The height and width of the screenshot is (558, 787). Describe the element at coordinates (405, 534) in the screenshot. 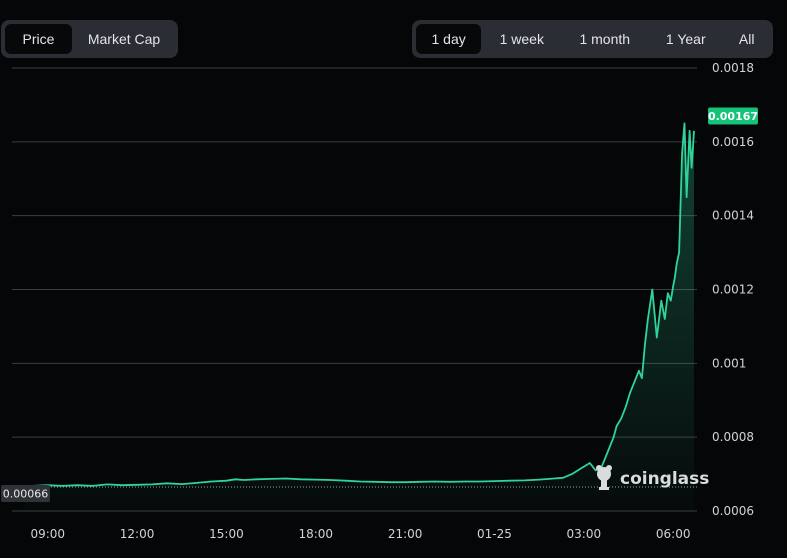

I see `x-tick-label: 21:00` at that location.